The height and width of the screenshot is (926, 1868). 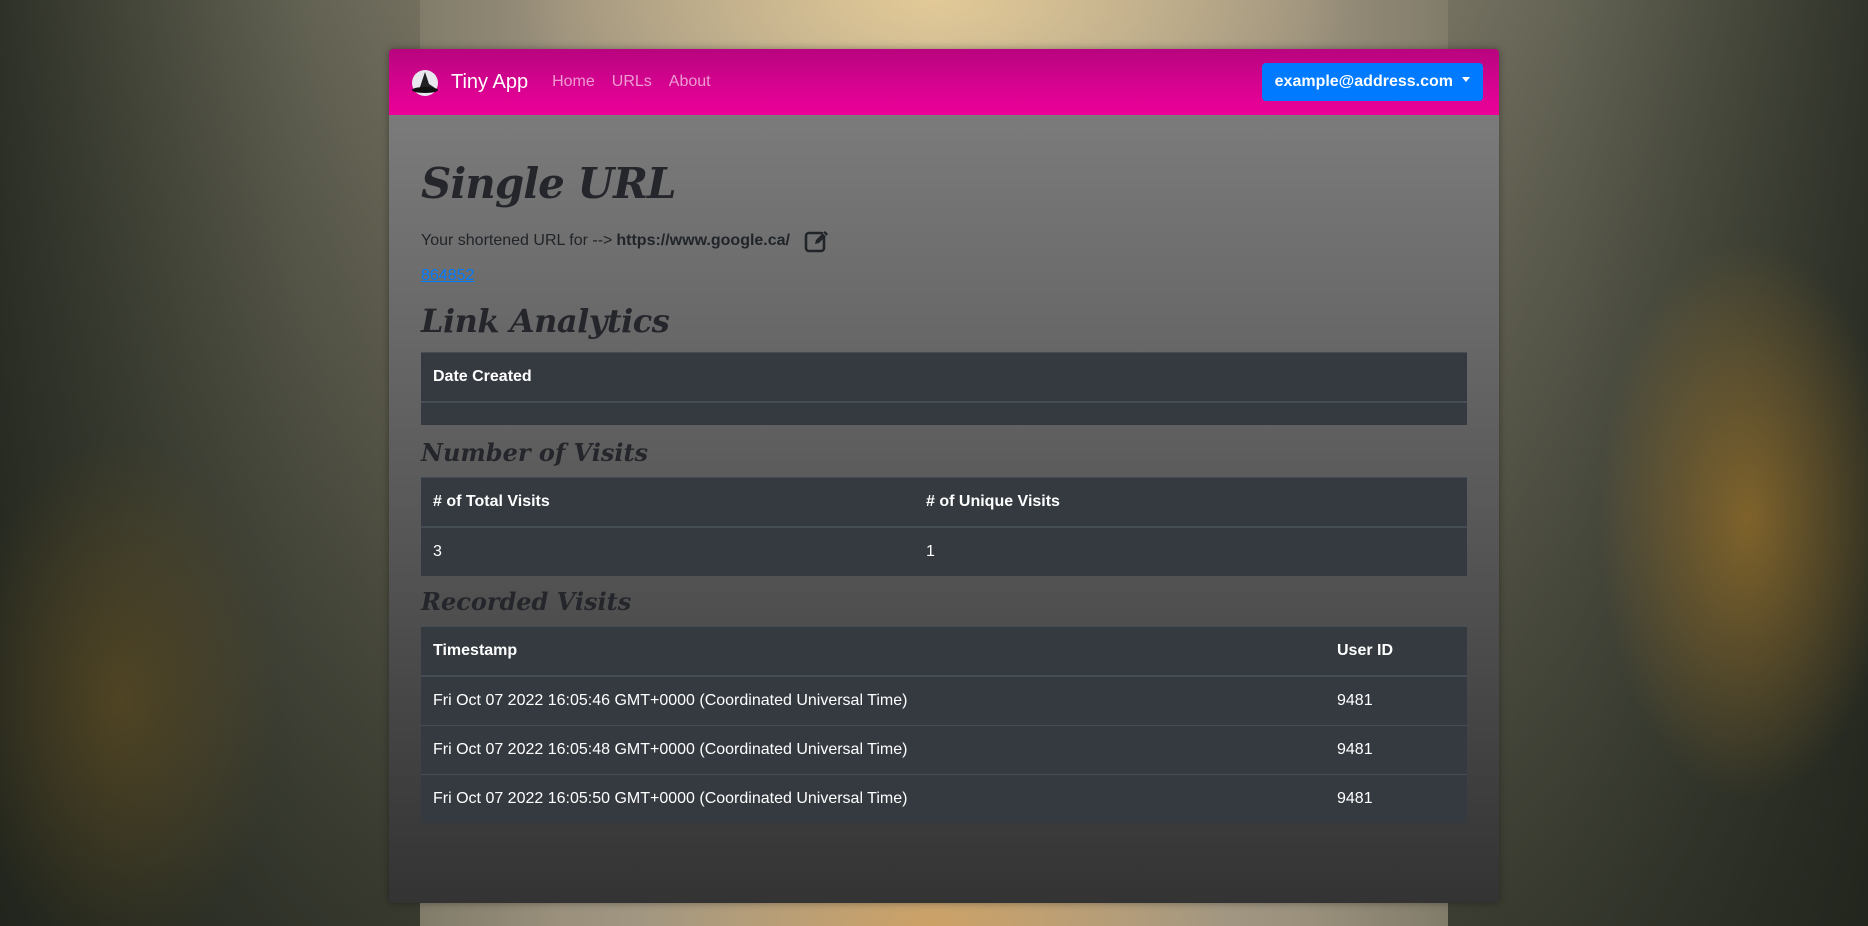 I want to click on total-visits-value: 3, so click(x=667, y=551).